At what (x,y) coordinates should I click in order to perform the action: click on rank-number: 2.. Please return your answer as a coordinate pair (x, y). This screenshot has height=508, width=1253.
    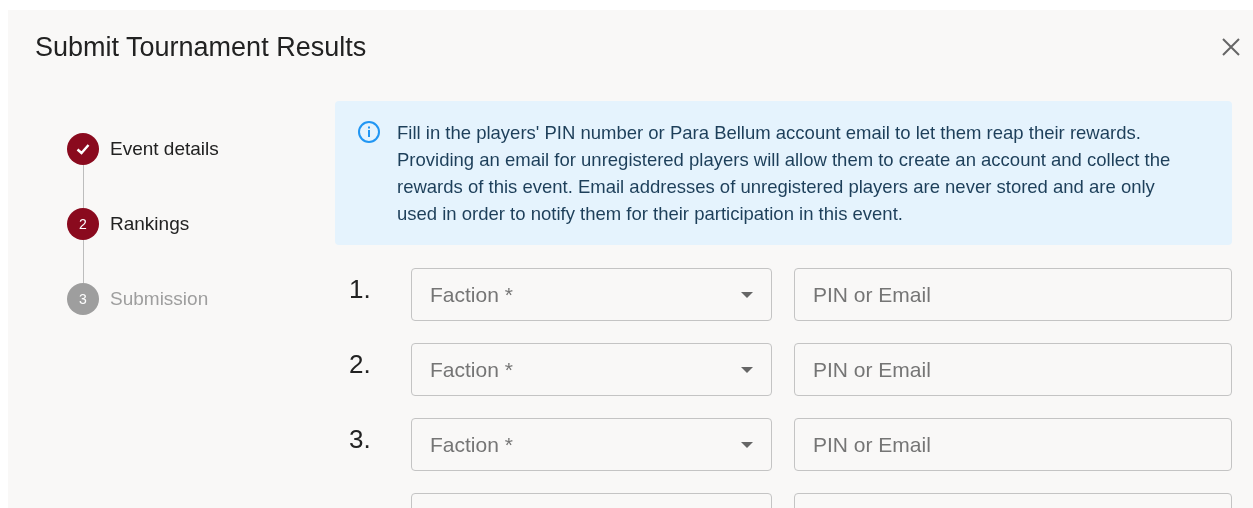
    Looking at the image, I should click on (360, 364).